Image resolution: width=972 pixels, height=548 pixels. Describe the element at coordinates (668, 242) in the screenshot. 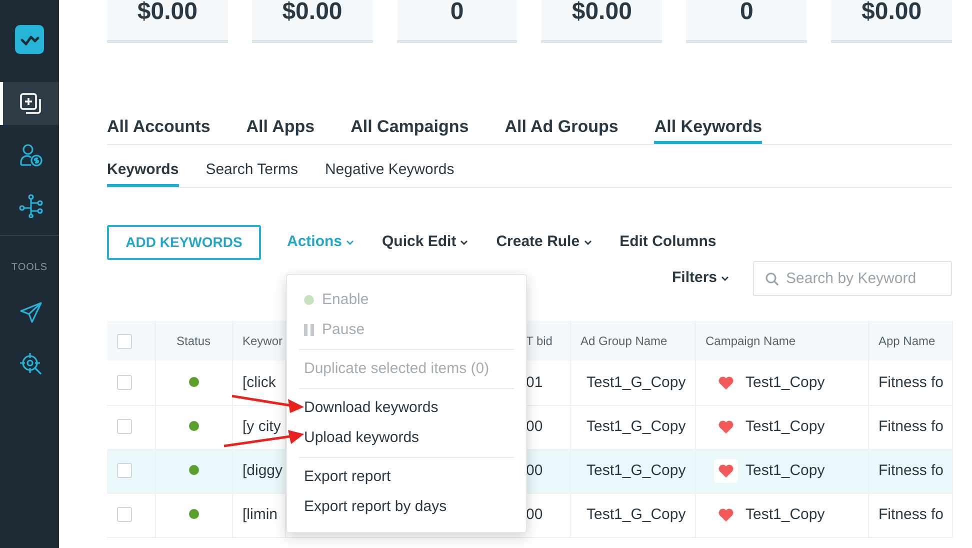

I see `link: Edit Columns` at that location.